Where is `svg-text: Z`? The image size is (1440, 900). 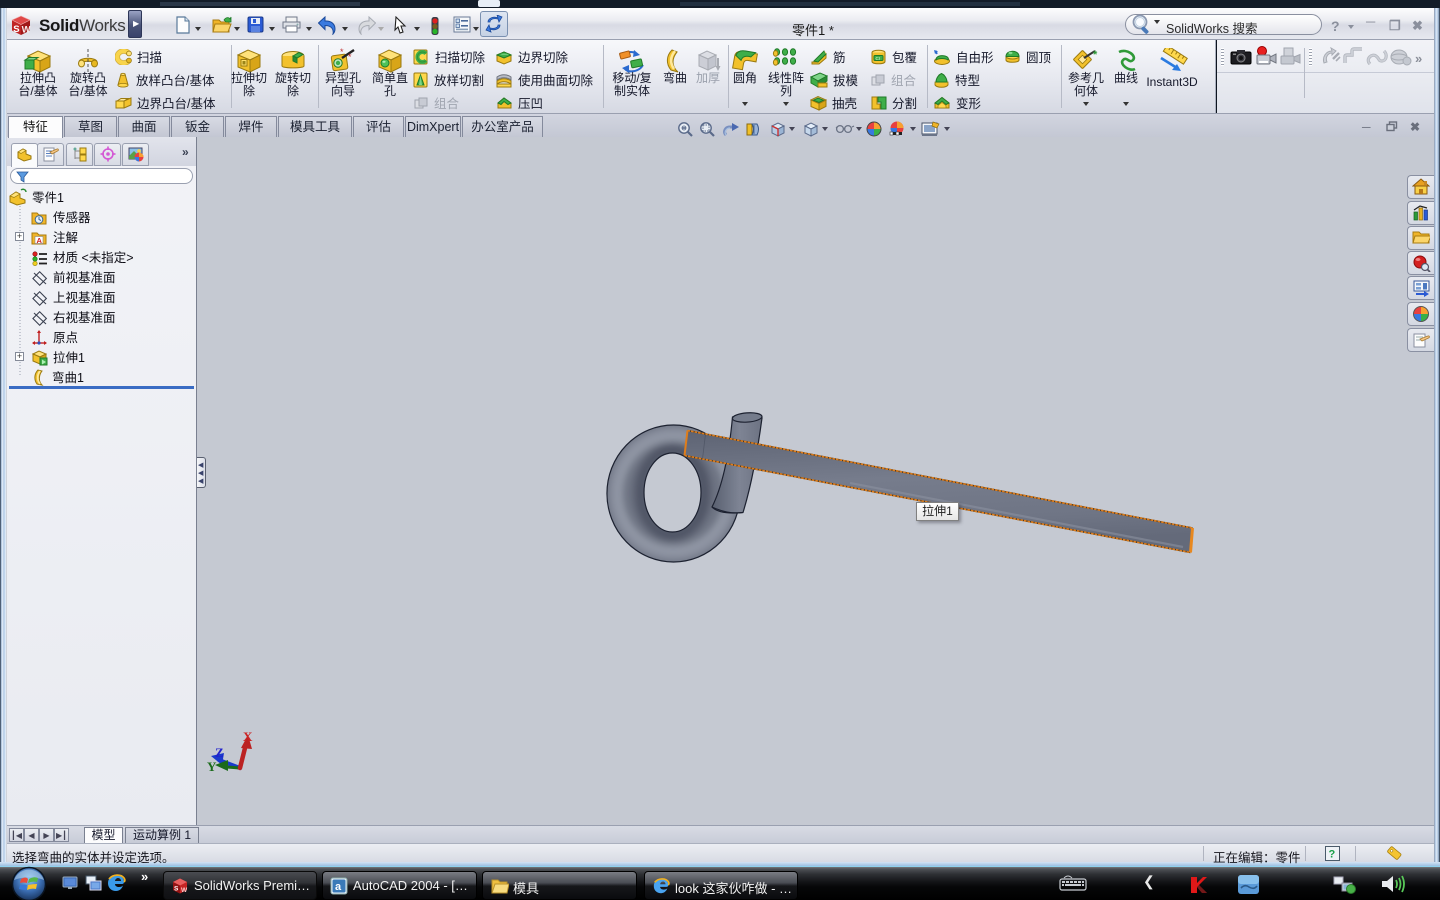 svg-text: Z is located at coordinates (219, 752).